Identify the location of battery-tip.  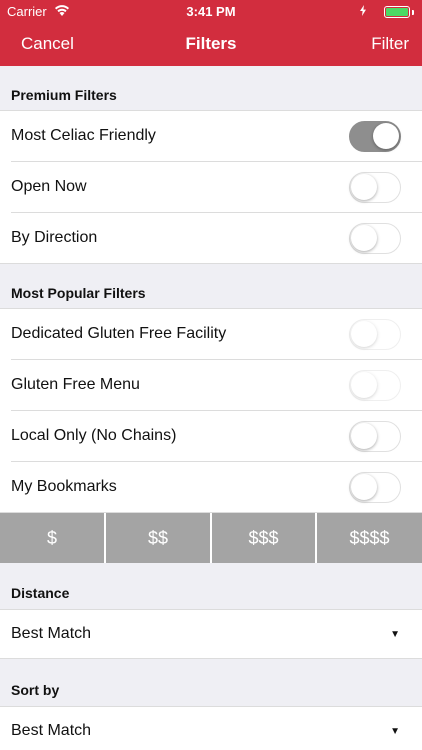
(413, 12).